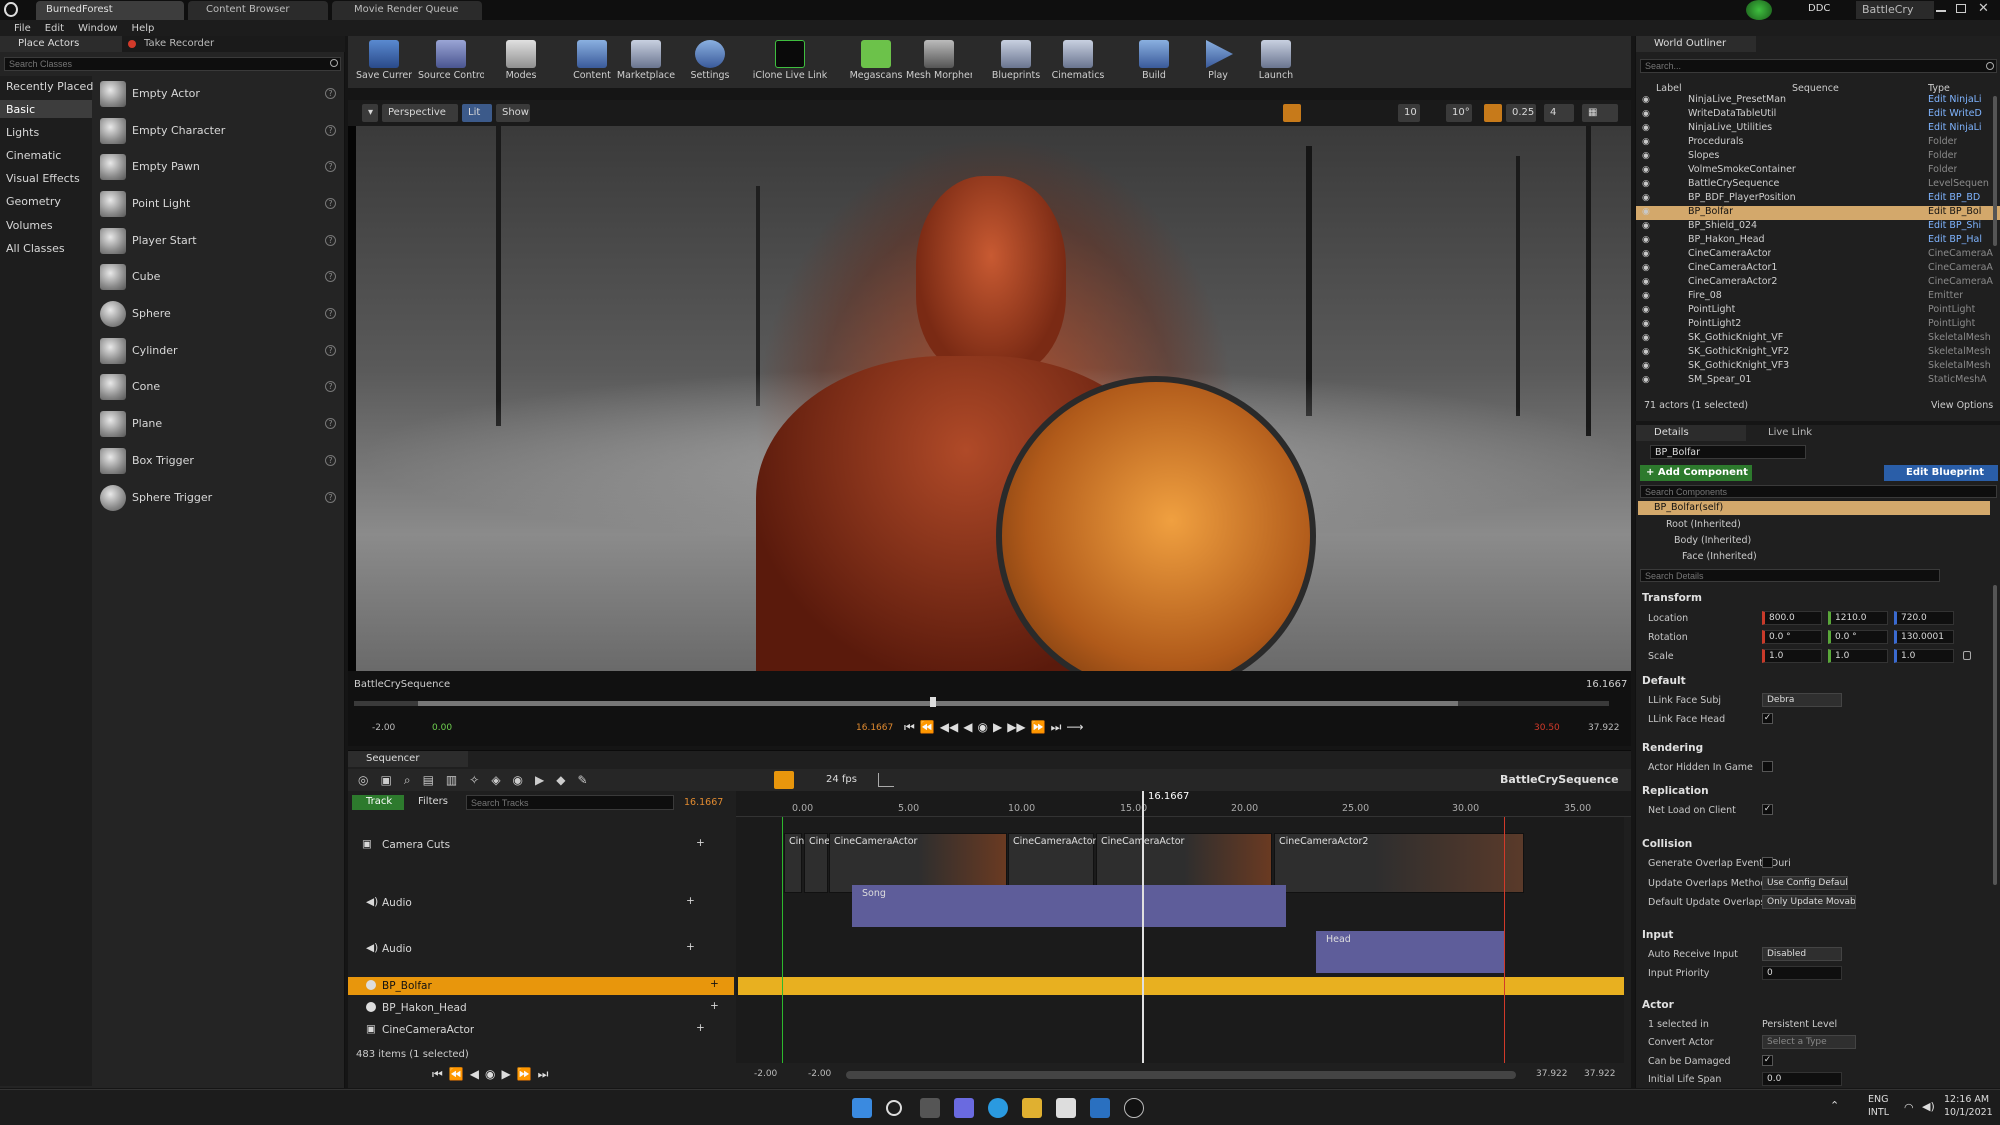  I want to click on place-item-cube: Cube?, so click(220, 278).